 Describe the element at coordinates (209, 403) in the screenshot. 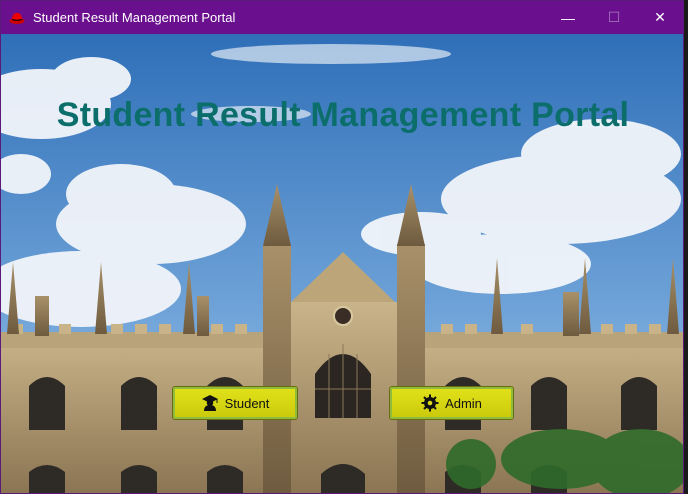

I see `graduate-icon` at that location.